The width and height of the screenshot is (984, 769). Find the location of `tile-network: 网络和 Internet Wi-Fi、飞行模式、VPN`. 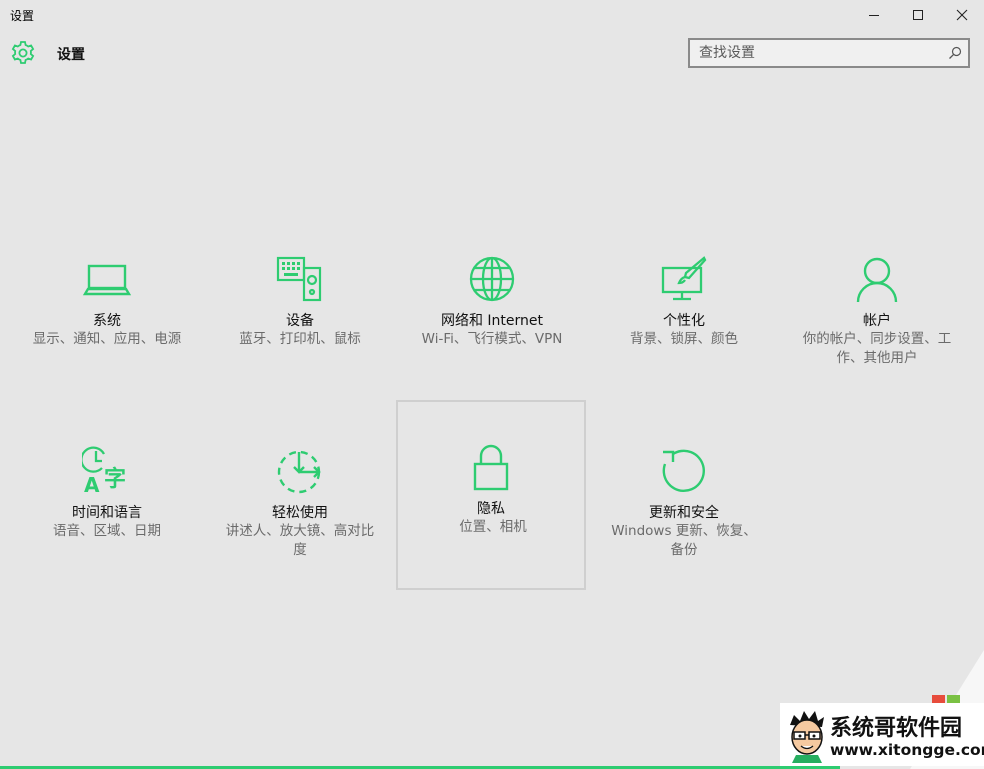

tile-network: 网络和 Internet Wi-Fi、飞行模式、VPN is located at coordinates (492, 305).